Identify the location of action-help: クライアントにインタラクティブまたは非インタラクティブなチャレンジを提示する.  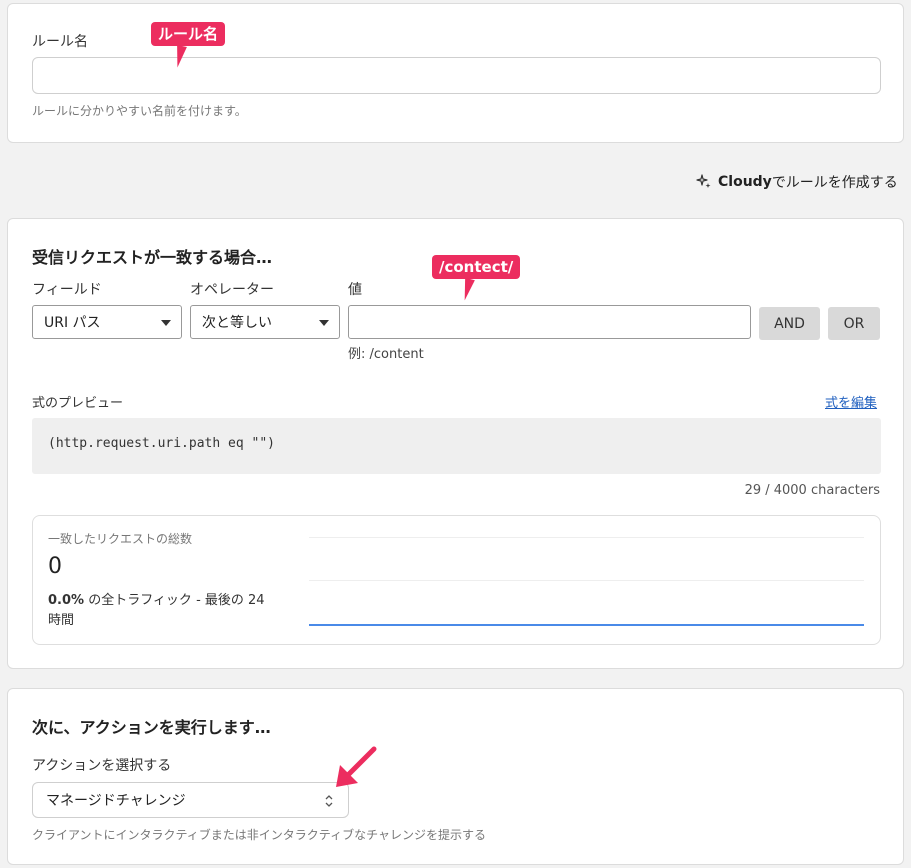
(259, 835).